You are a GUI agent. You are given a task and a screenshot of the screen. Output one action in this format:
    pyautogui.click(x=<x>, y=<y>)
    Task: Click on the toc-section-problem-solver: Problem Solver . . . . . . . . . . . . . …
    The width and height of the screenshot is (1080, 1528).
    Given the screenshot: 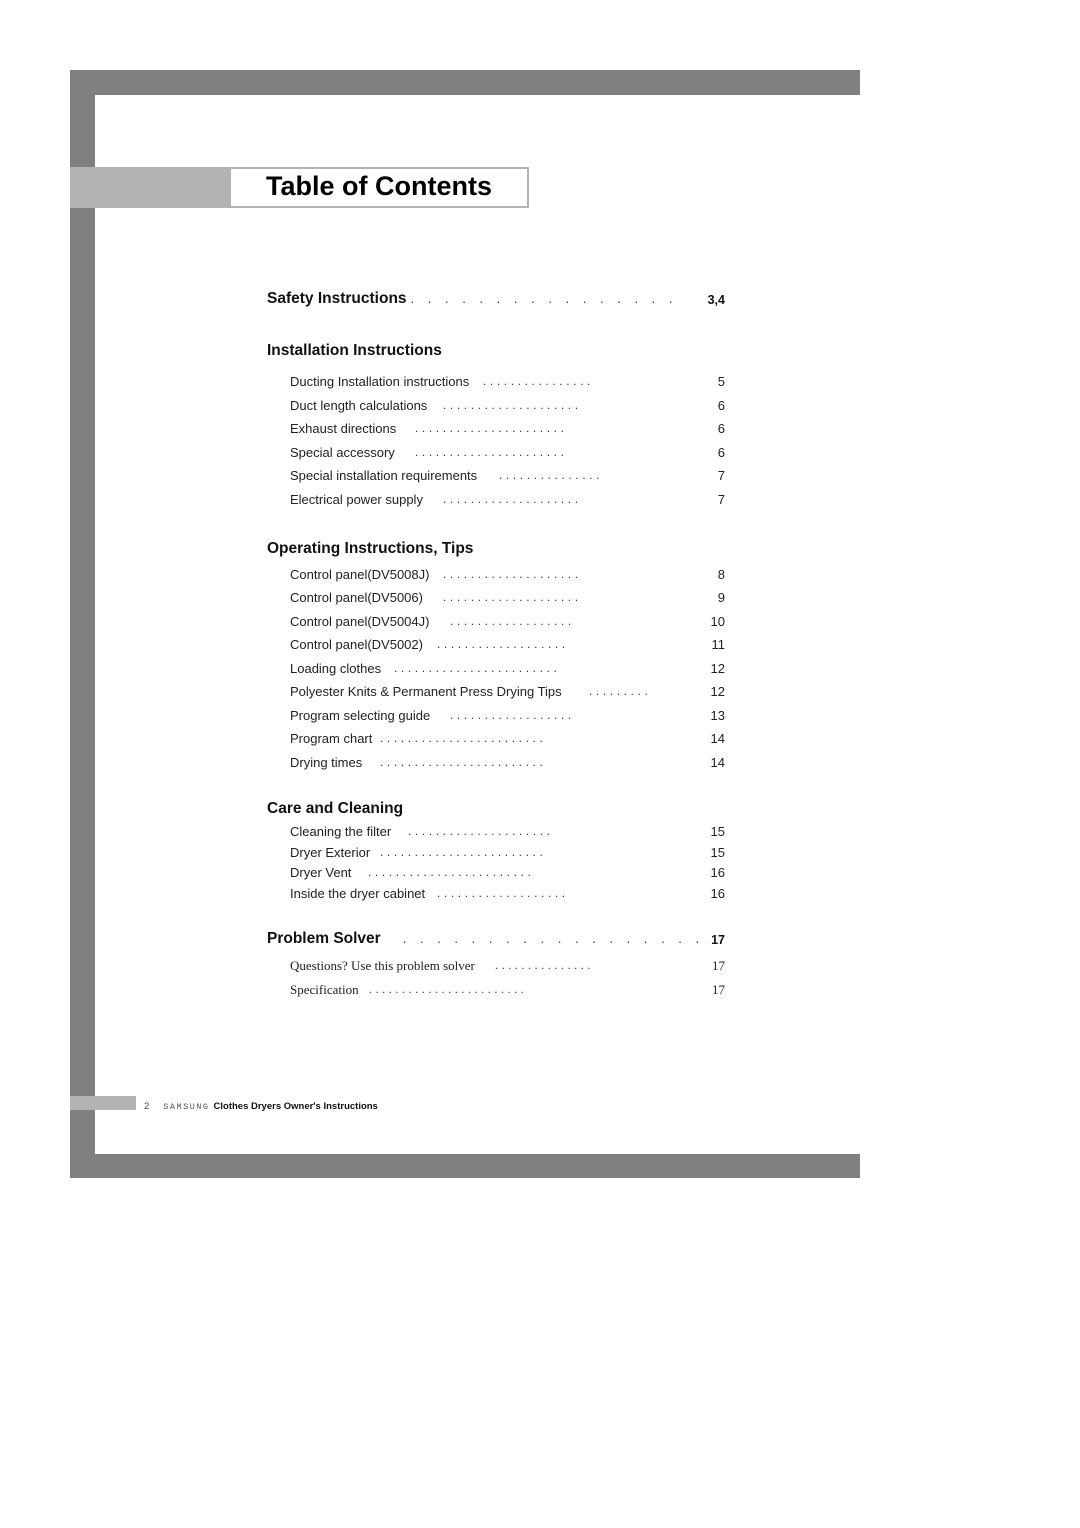 What is the action you would take?
    pyautogui.click(x=496, y=939)
    